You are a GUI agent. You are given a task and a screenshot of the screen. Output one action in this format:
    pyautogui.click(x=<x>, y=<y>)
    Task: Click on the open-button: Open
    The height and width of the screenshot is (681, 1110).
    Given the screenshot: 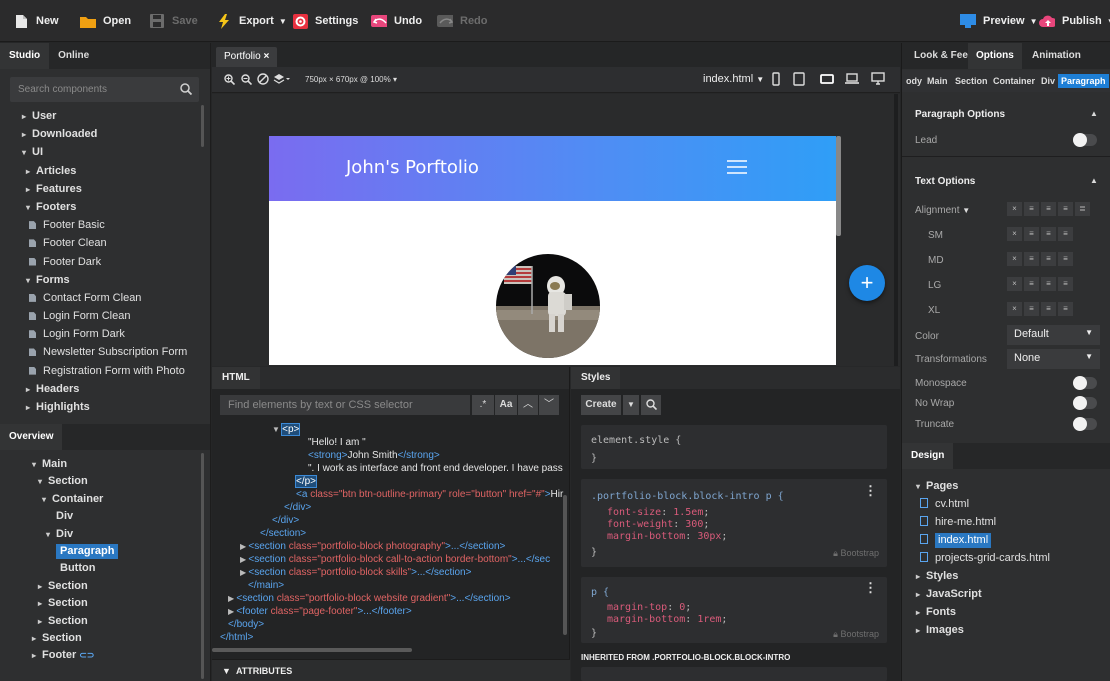 What is the action you would take?
    pyautogui.click(x=105, y=21)
    